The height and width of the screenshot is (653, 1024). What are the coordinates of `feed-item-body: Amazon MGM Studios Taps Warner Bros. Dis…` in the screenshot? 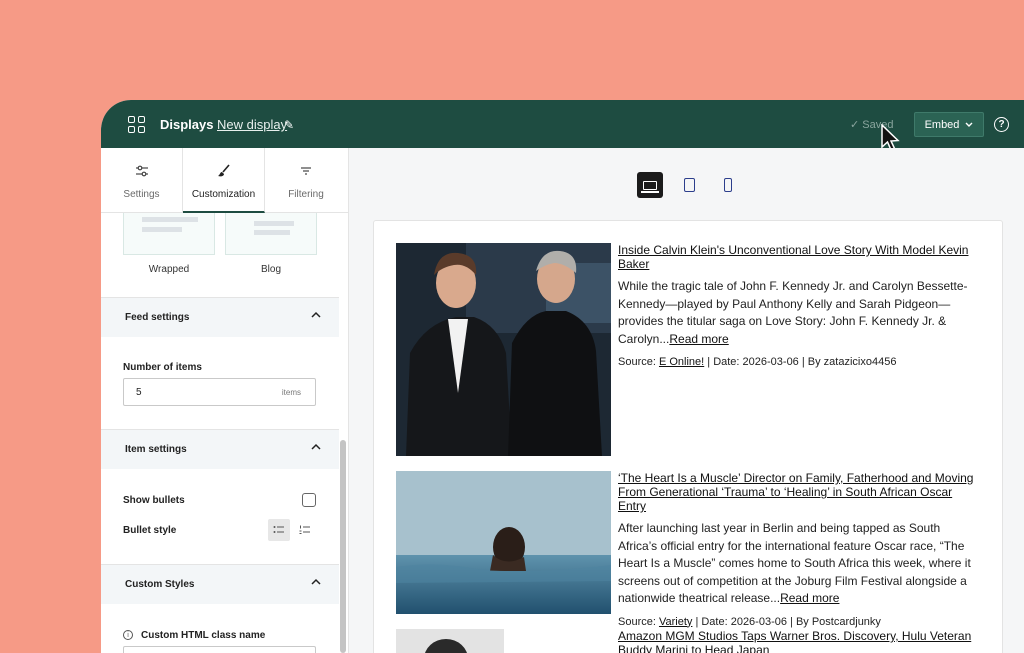 It's located at (799, 641).